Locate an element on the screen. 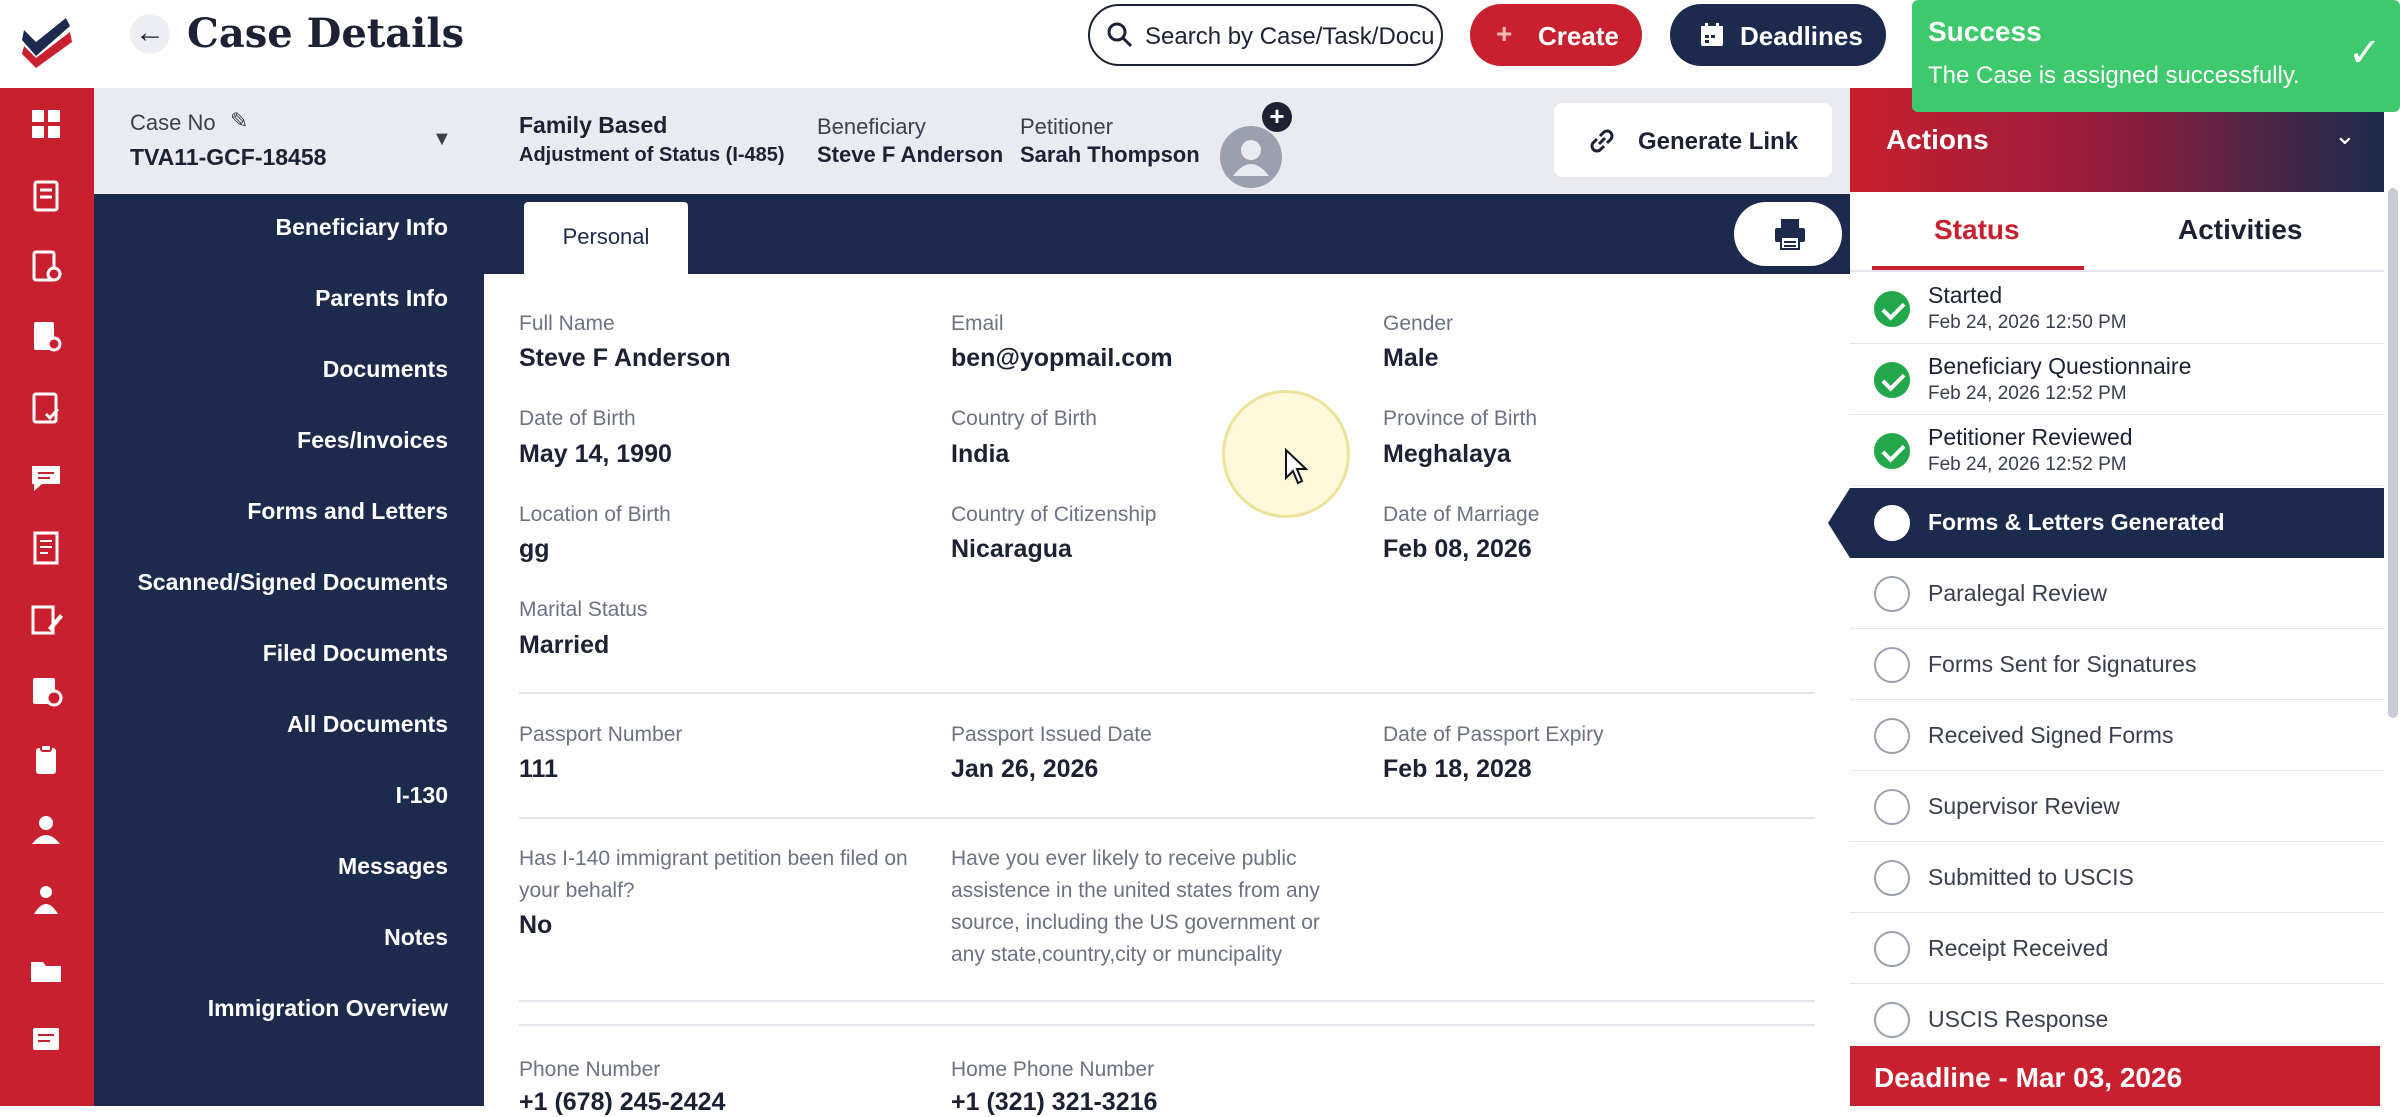  deadline-banner: Deadline - Mar 03, 2026 is located at coordinates (2115, 1076).